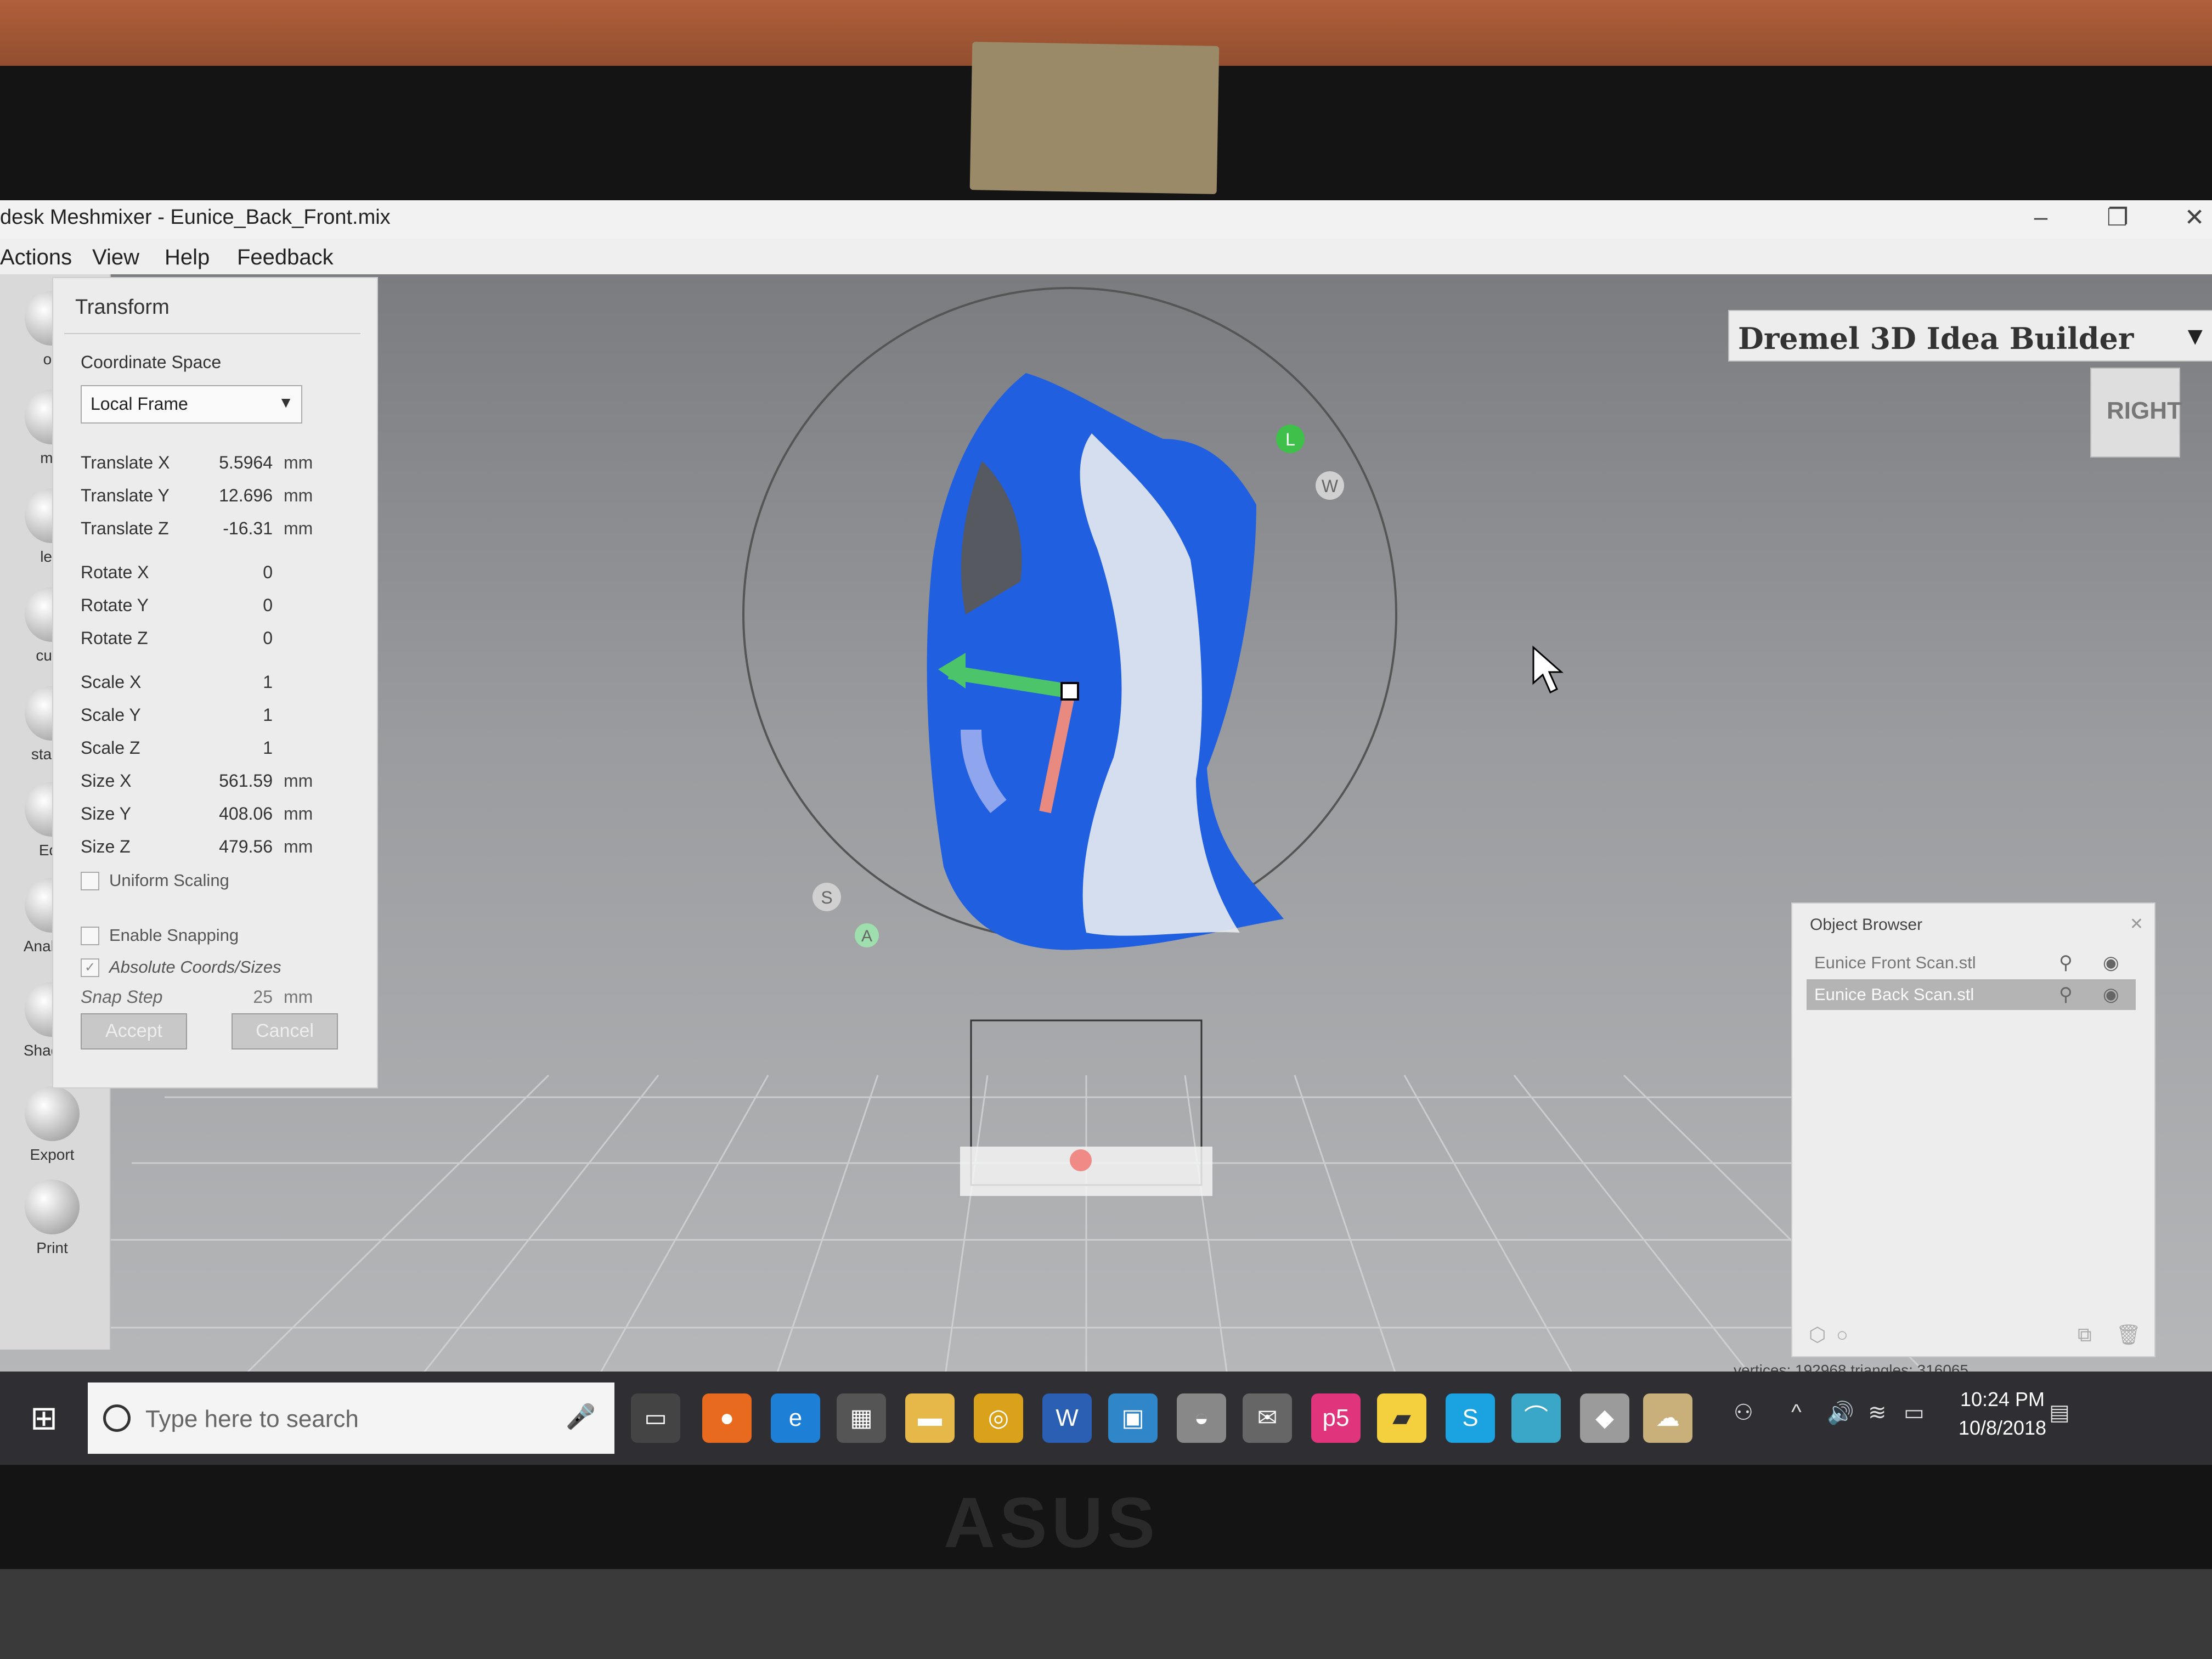 Image resolution: width=2212 pixels, height=1659 pixels. What do you see at coordinates (1915, 1413) in the screenshot?
I see `battery-icon: ▭` at bounding box center [1915, 1413].